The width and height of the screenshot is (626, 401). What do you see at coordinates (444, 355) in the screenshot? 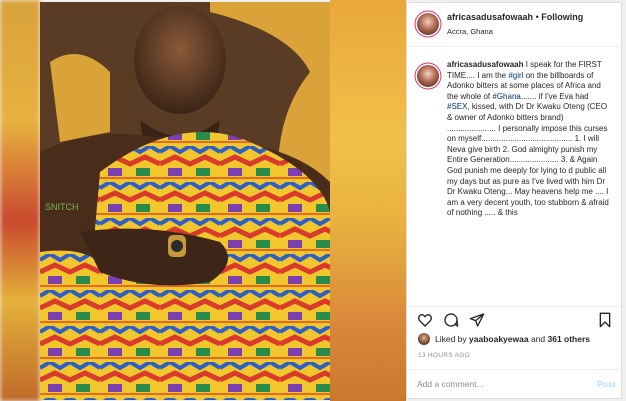
I see `post-timestamp: 13 HOURS AGO` at bounding box center [444, 355].